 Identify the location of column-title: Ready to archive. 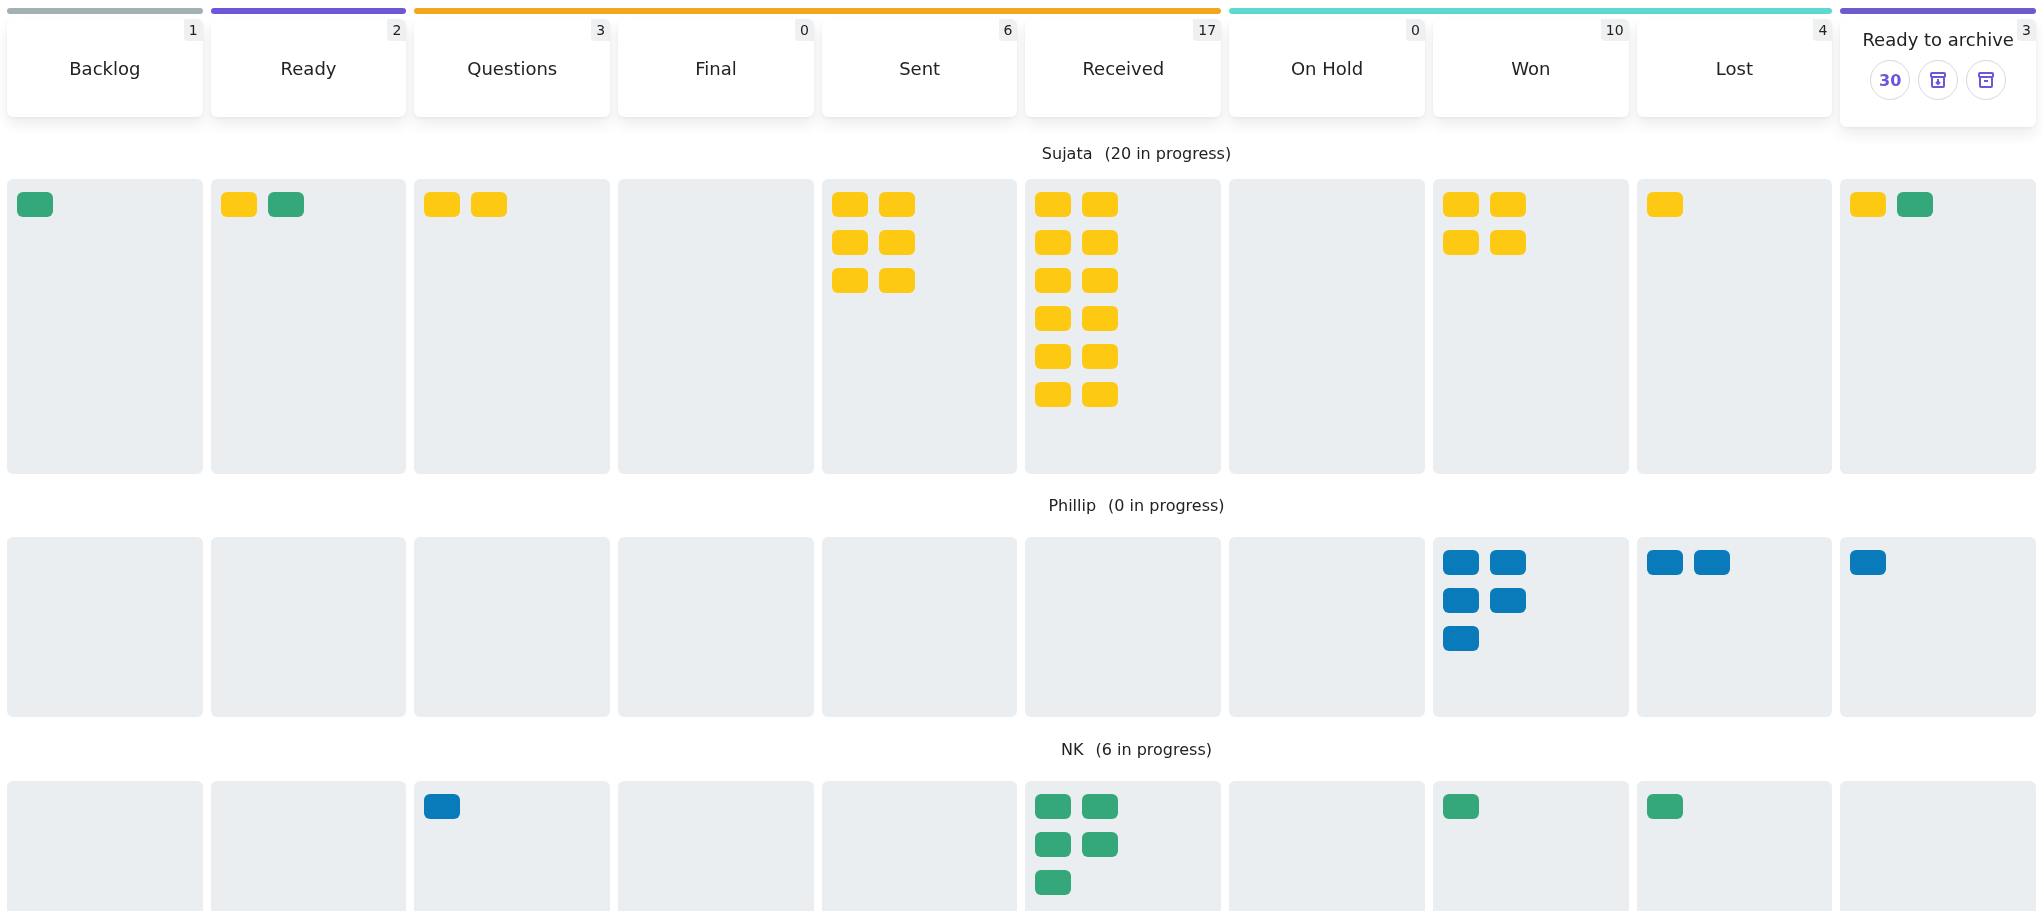
(1938, 39).